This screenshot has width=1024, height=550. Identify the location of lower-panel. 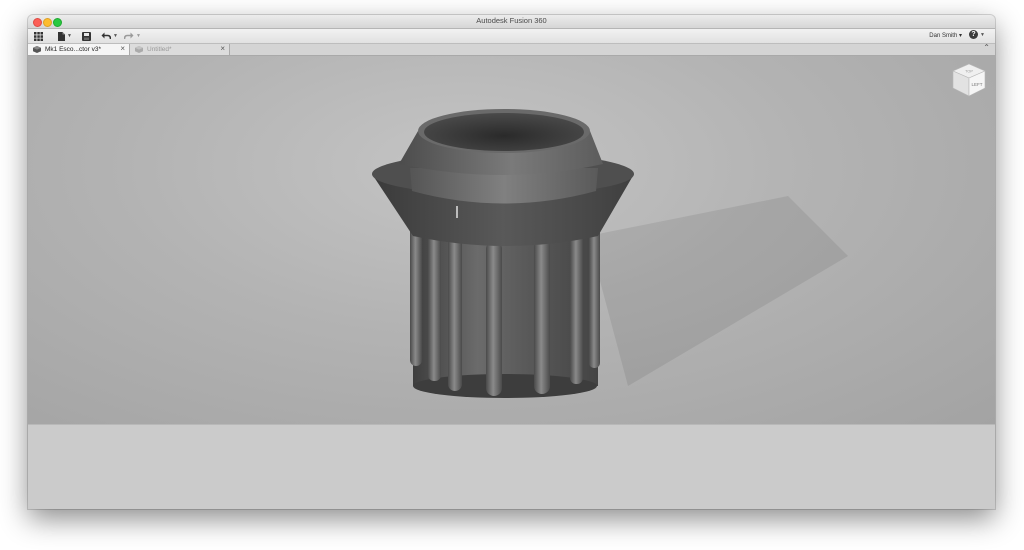
(511, 466).